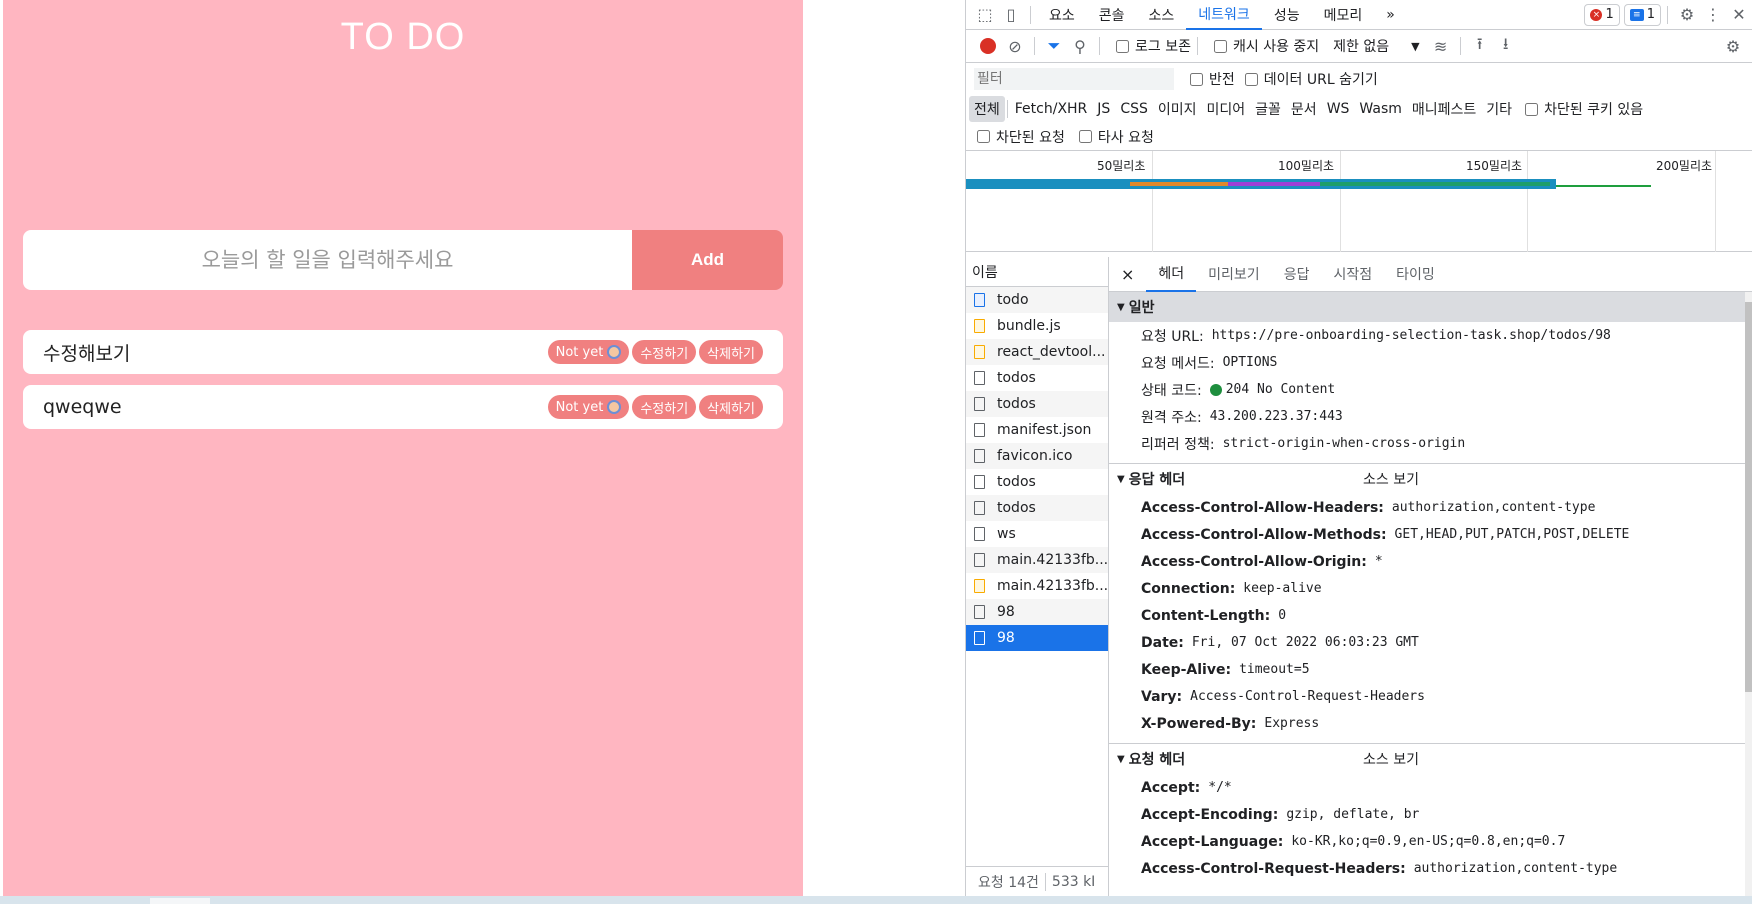 The height and width of the screenshot is (904, 1752). What do you see at coordinates (1037, 430) in the screenshot?
I see `request-row: manifest.json` at bounding box center [1037, 430].